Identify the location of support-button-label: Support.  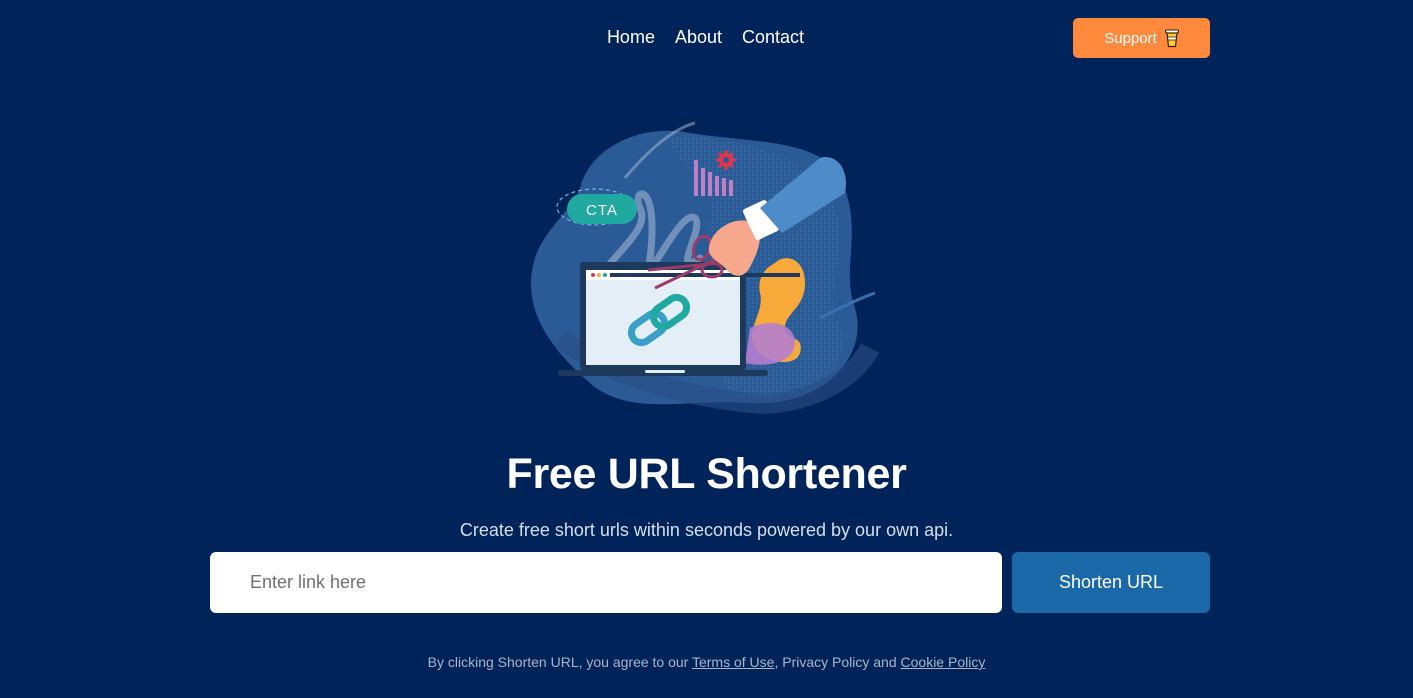
(1130, 38).